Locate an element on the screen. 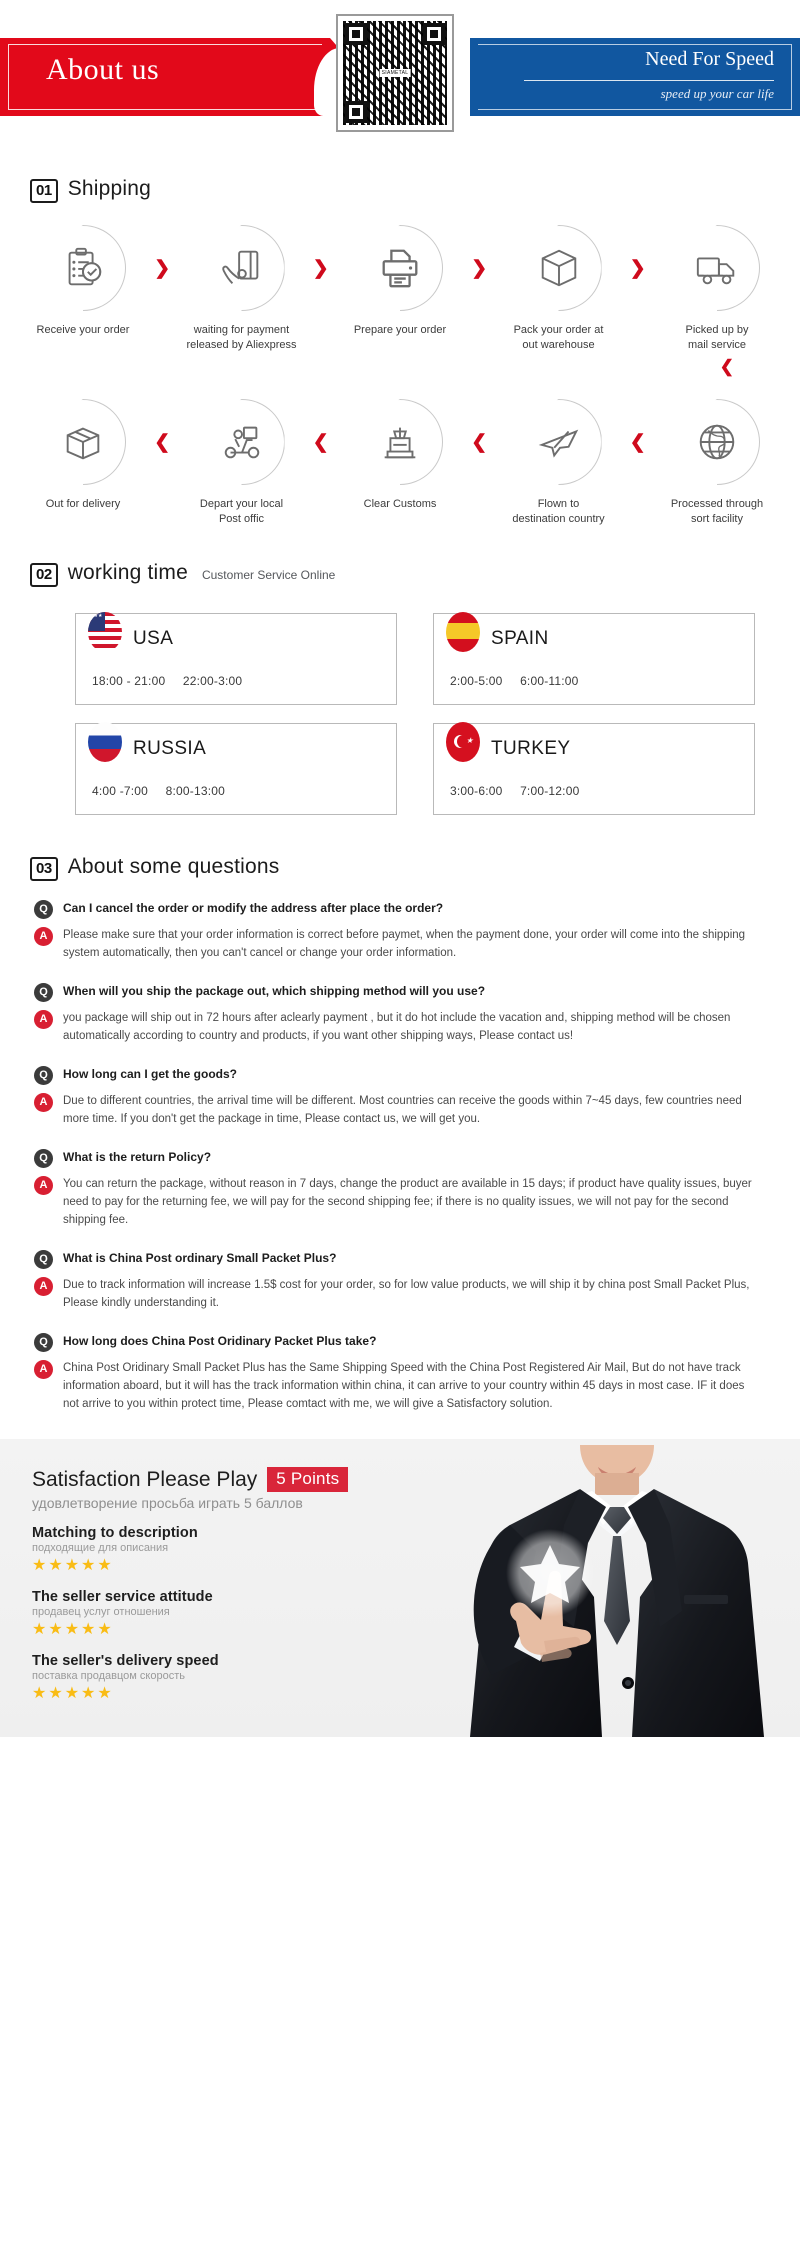  shipping-step-number: 01 is located at coordinates (44, 191).